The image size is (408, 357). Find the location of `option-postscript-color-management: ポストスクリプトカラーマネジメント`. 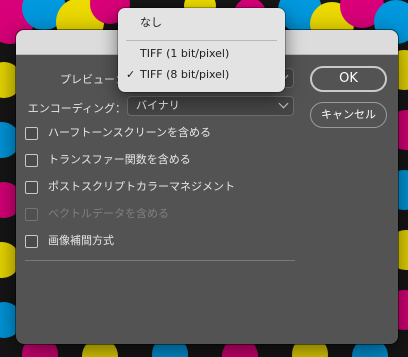

option-postscript-color-management: ポストスクリプトカラーマネジメント is located at coordinates (155, 188).